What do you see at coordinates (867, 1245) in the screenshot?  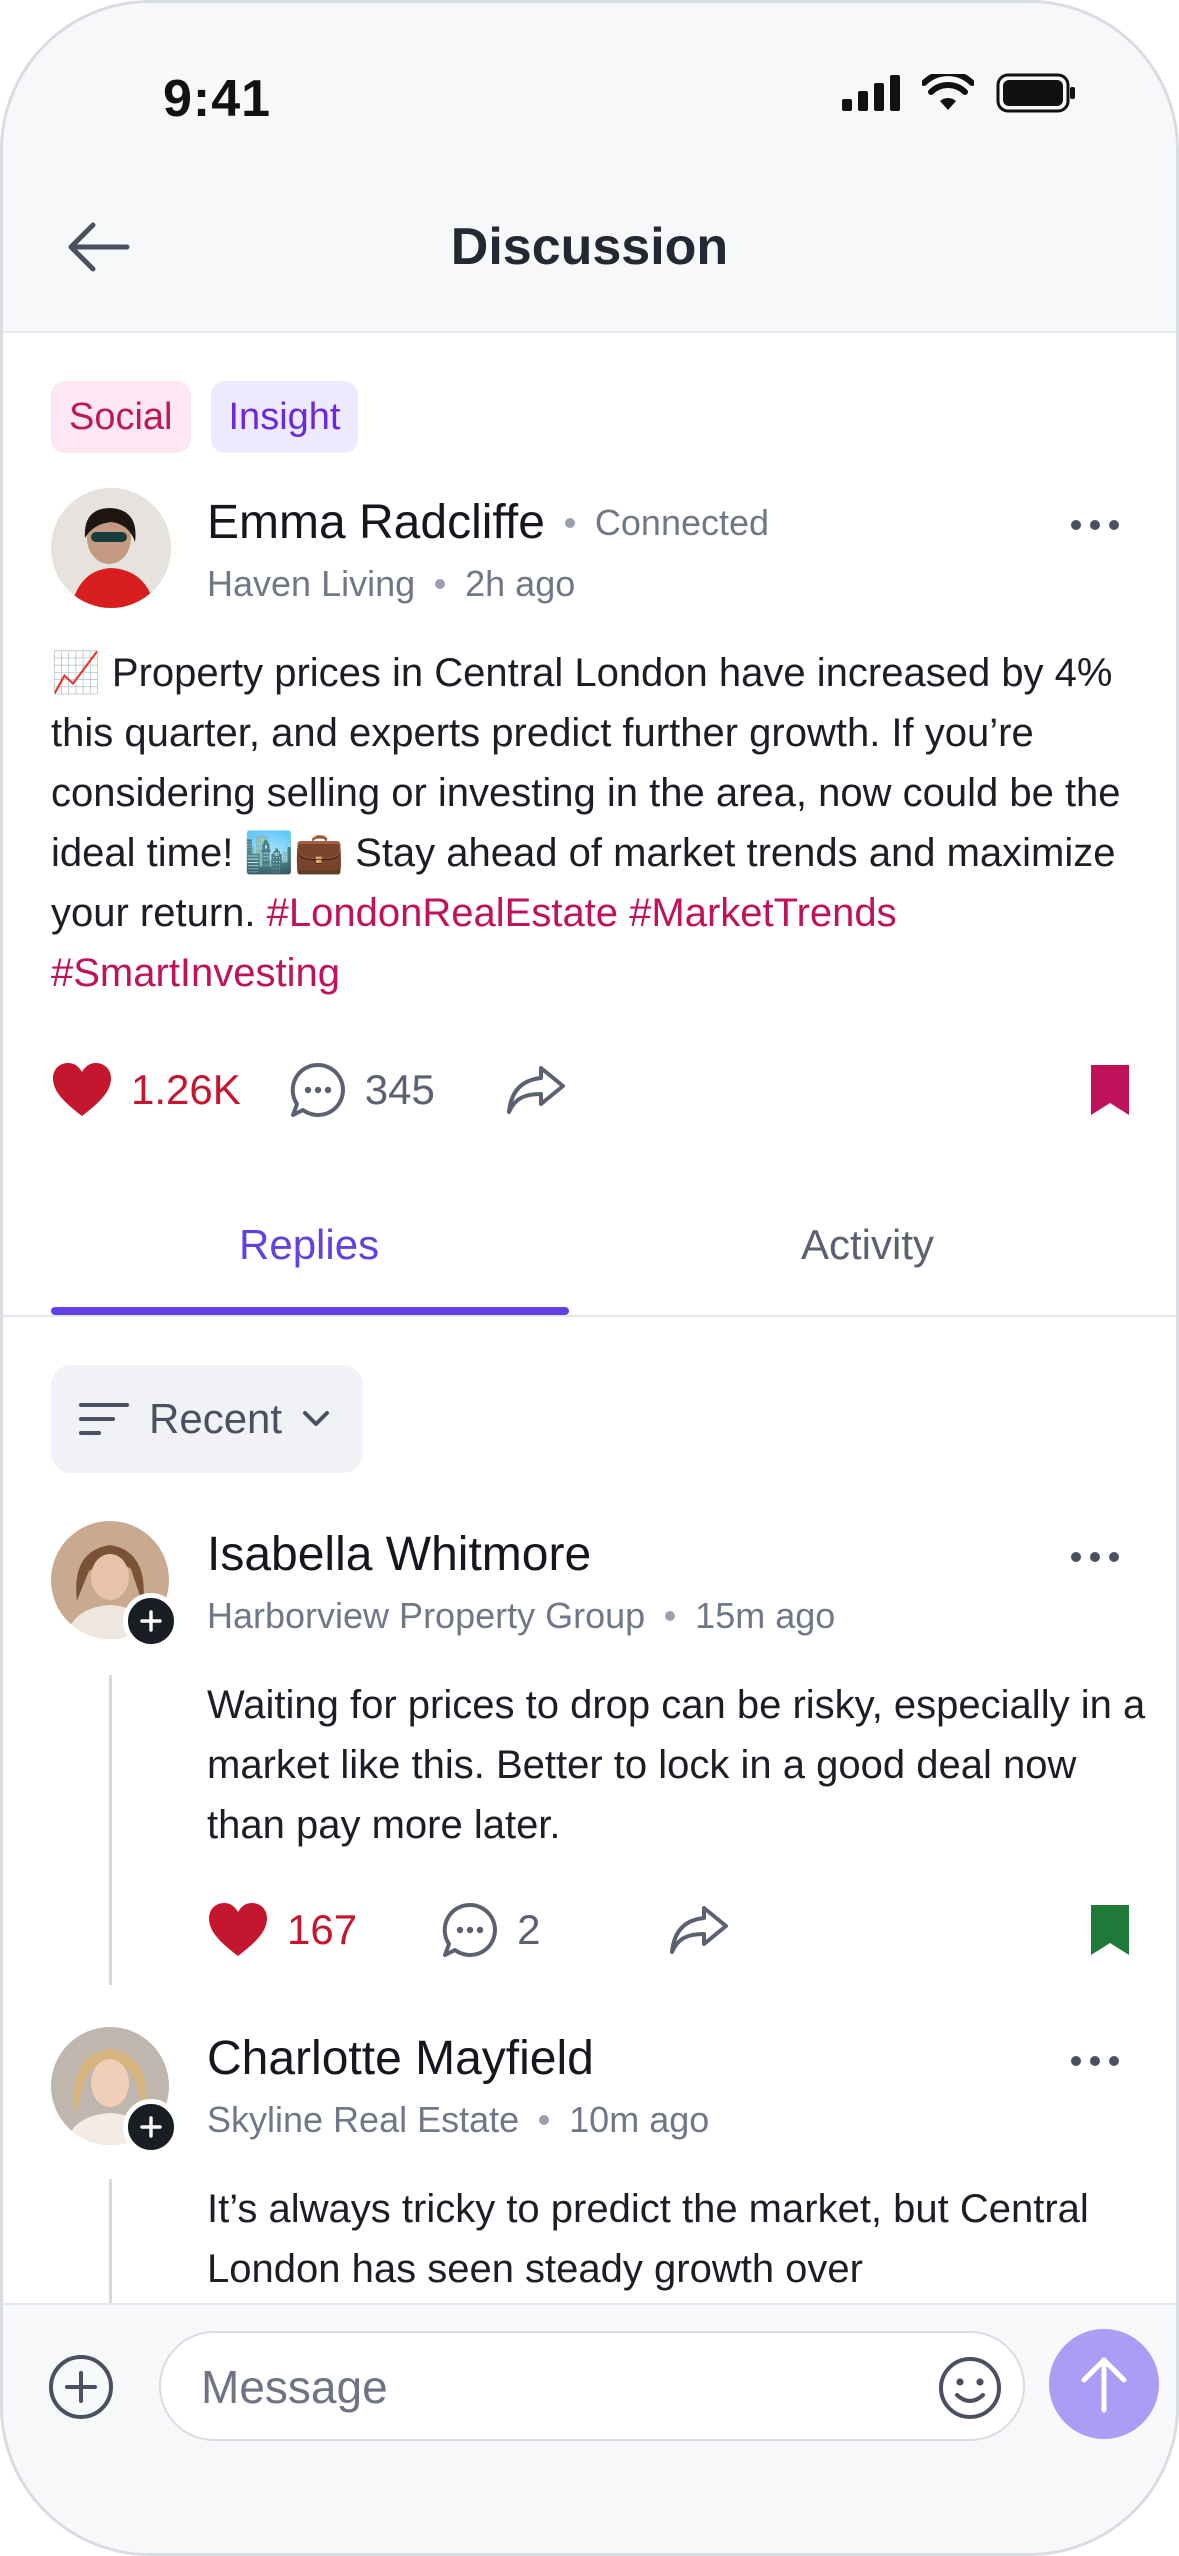 I see `tab-activity: Activity` at bounding box center [867, 1245].